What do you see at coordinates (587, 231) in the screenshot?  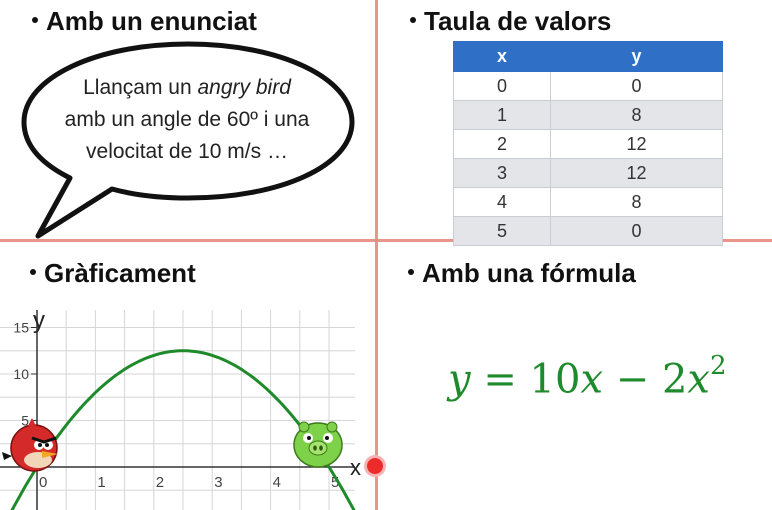 I see `table-row: 50` at bounding box center [587, 231].